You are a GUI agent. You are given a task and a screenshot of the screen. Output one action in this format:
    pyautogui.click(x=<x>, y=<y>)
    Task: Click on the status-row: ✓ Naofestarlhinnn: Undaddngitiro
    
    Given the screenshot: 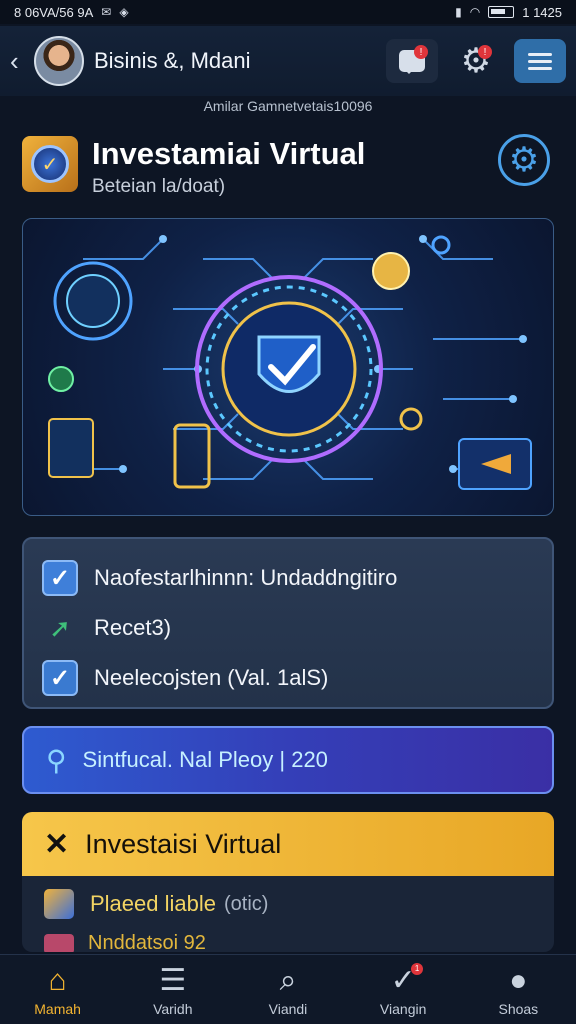 What is the action you would take?
    pyautogui.click(x=288, y=578)
    